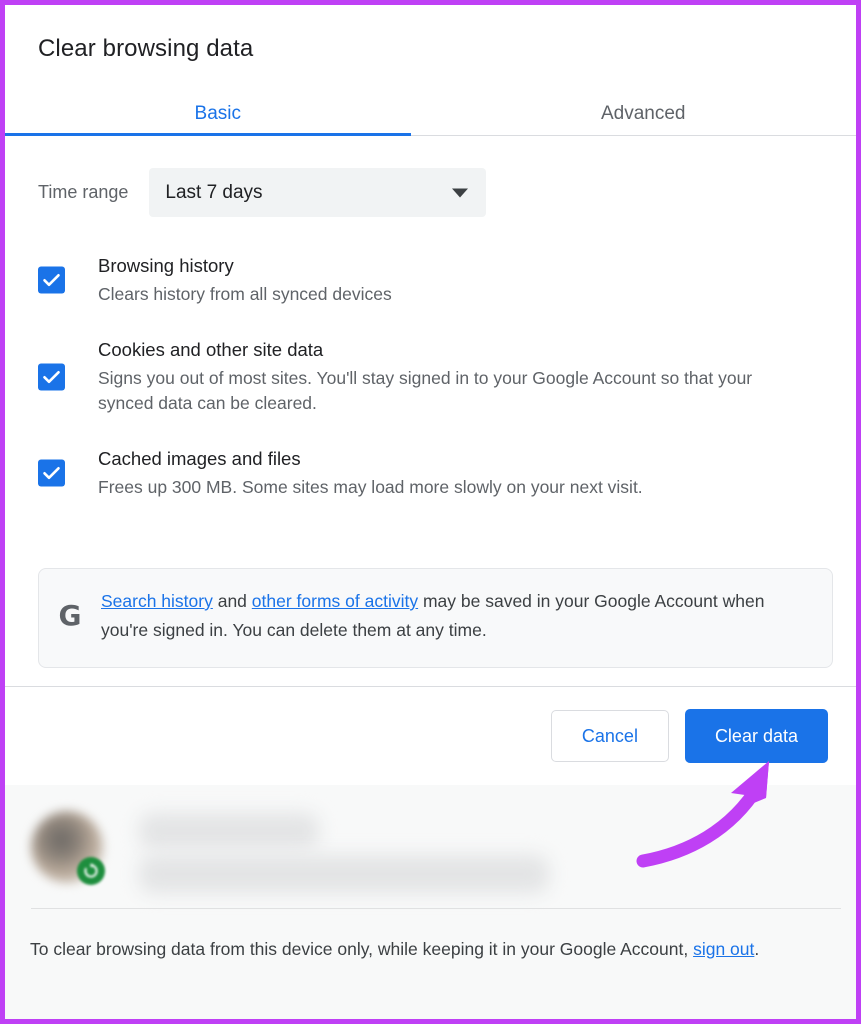 The image size is (861, 1024). Describe the element at coordinates (609, 736) in the screenshot. I see `cancel-button: Cancel` at that location.